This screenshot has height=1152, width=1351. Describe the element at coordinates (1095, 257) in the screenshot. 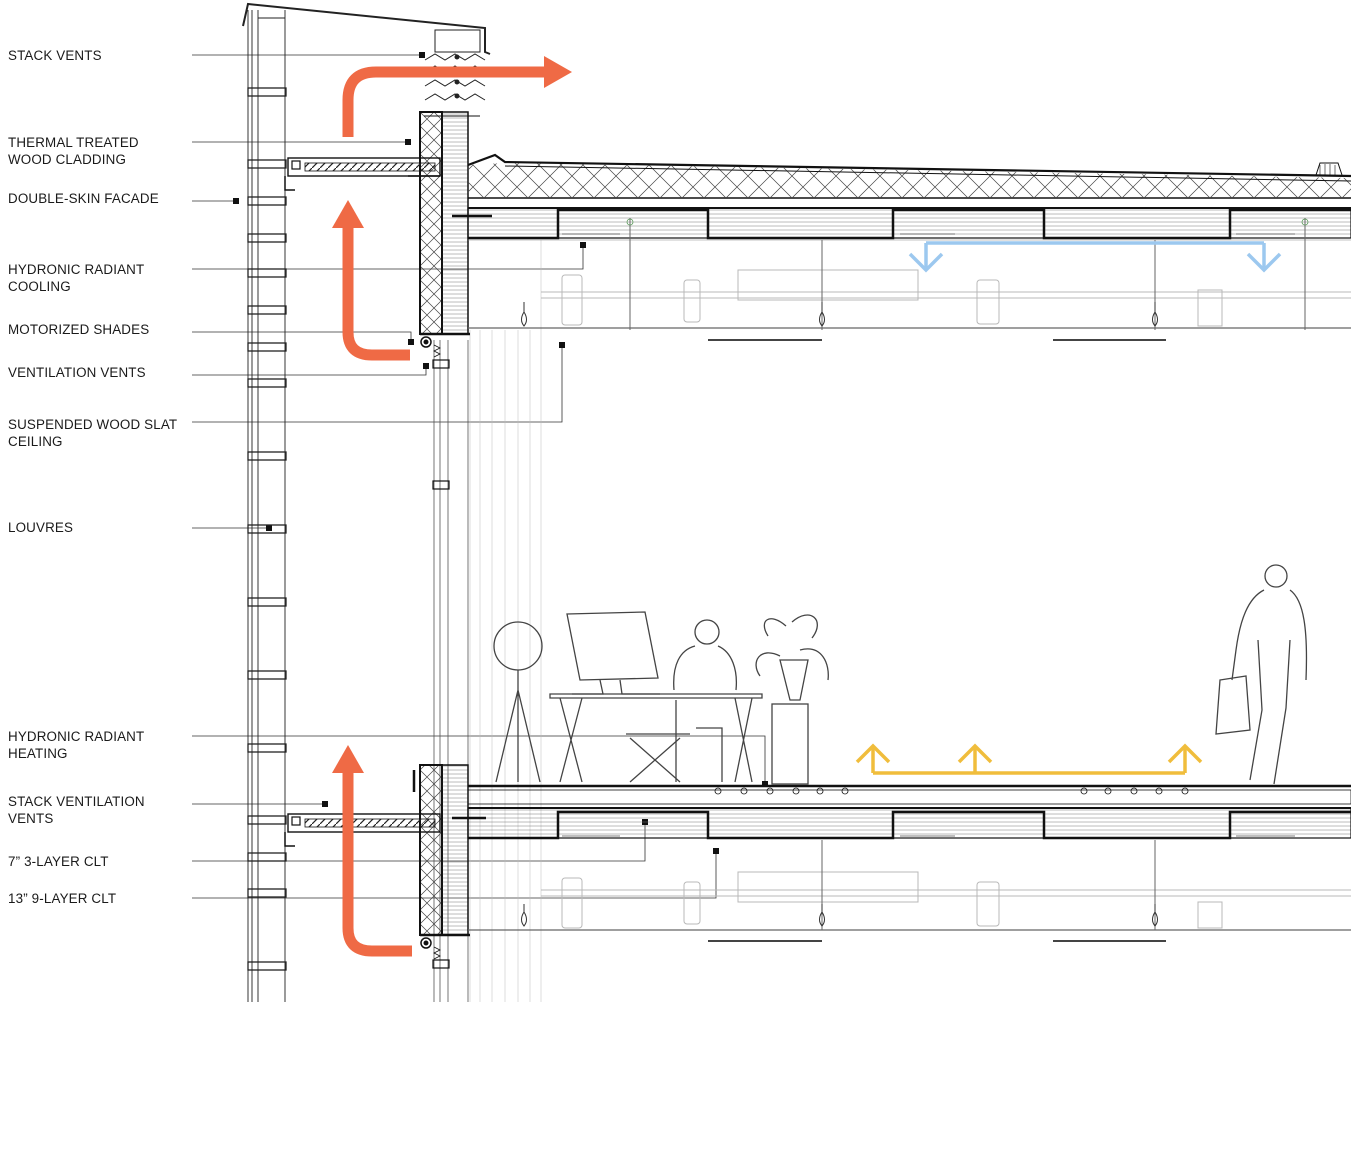

I see `cooling-arrow` at that location.